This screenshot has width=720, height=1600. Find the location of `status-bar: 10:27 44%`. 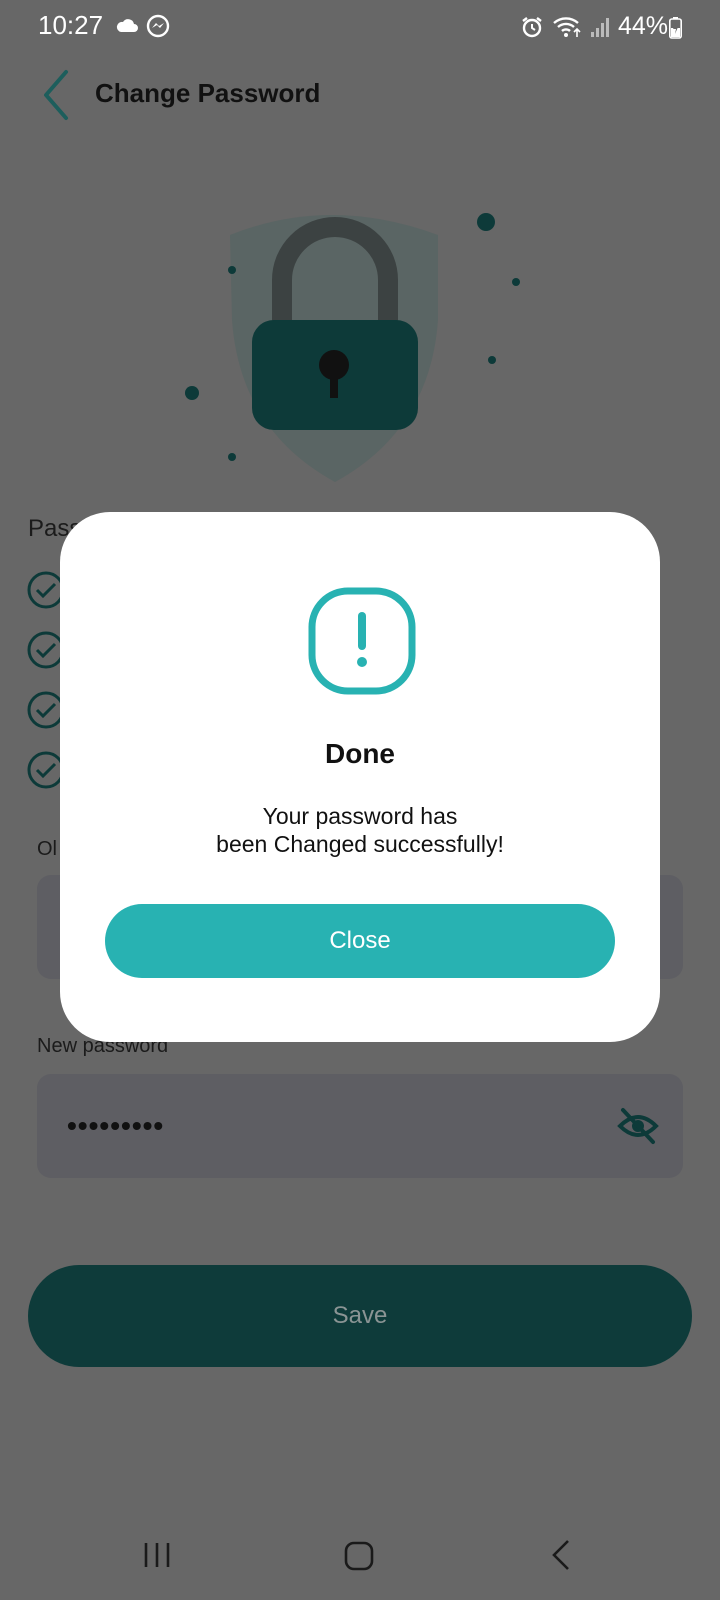

status-bar: 10:27 44% is located at coordinates (360, 27).